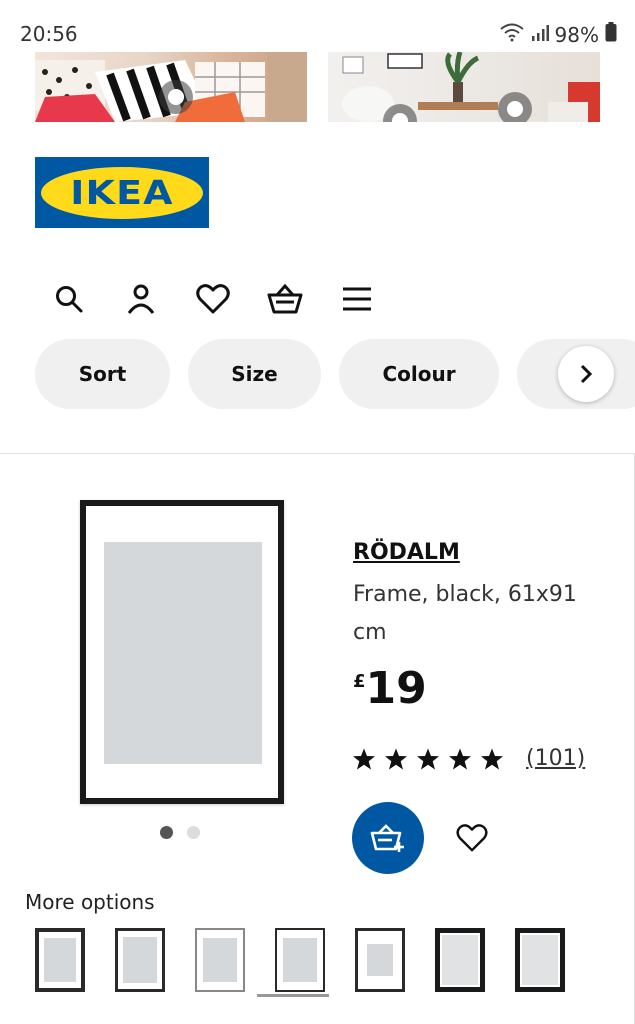 This screenshot has width=635, height=1024. Describe the element at coordinates (396, 688) in the screenshot. I see `price-value: 19` at that location.